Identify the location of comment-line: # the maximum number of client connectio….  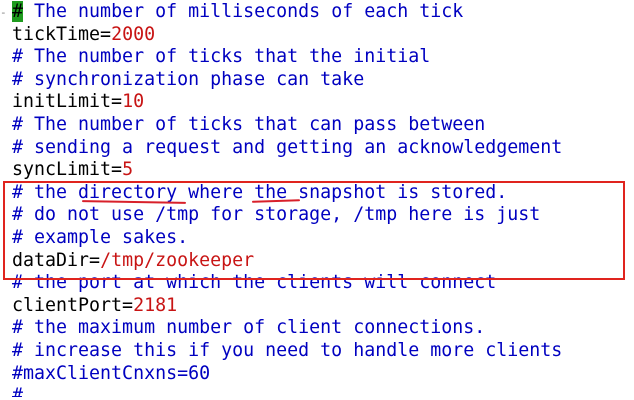
(249, 328).